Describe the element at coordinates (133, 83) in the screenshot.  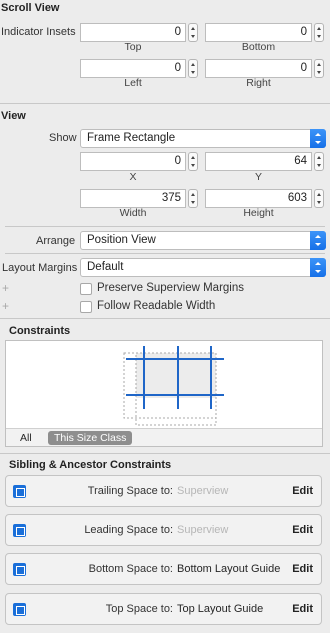
I see `inset-left-label: Left` at that location.